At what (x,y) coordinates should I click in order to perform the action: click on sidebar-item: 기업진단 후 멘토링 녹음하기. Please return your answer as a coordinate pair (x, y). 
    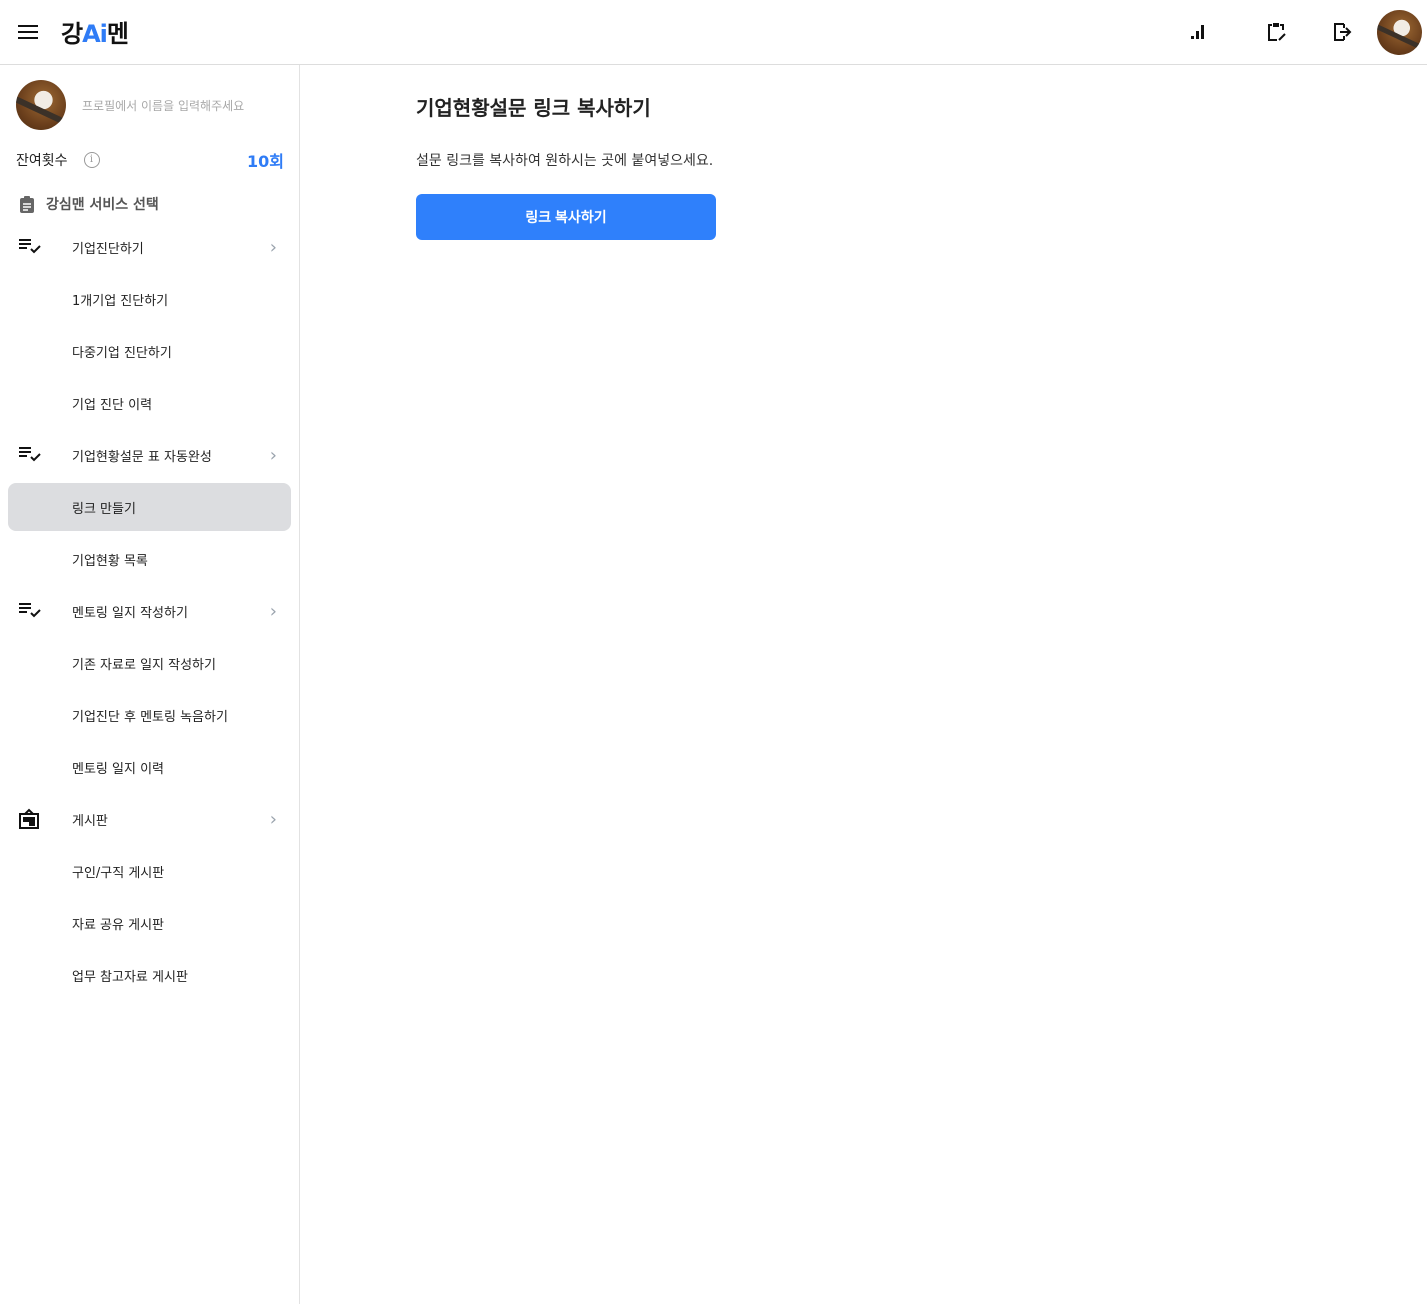
    Looking at the image, I should click on (149, 715).